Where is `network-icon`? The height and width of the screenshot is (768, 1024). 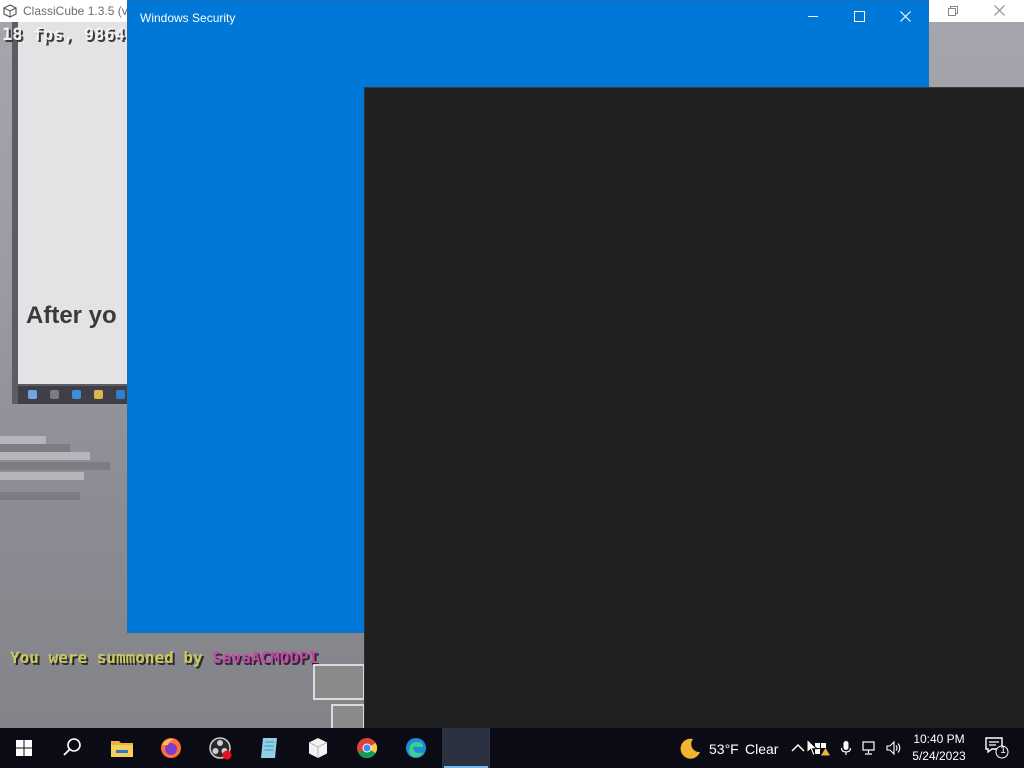 network-icon is located at coordinates (868, 748).